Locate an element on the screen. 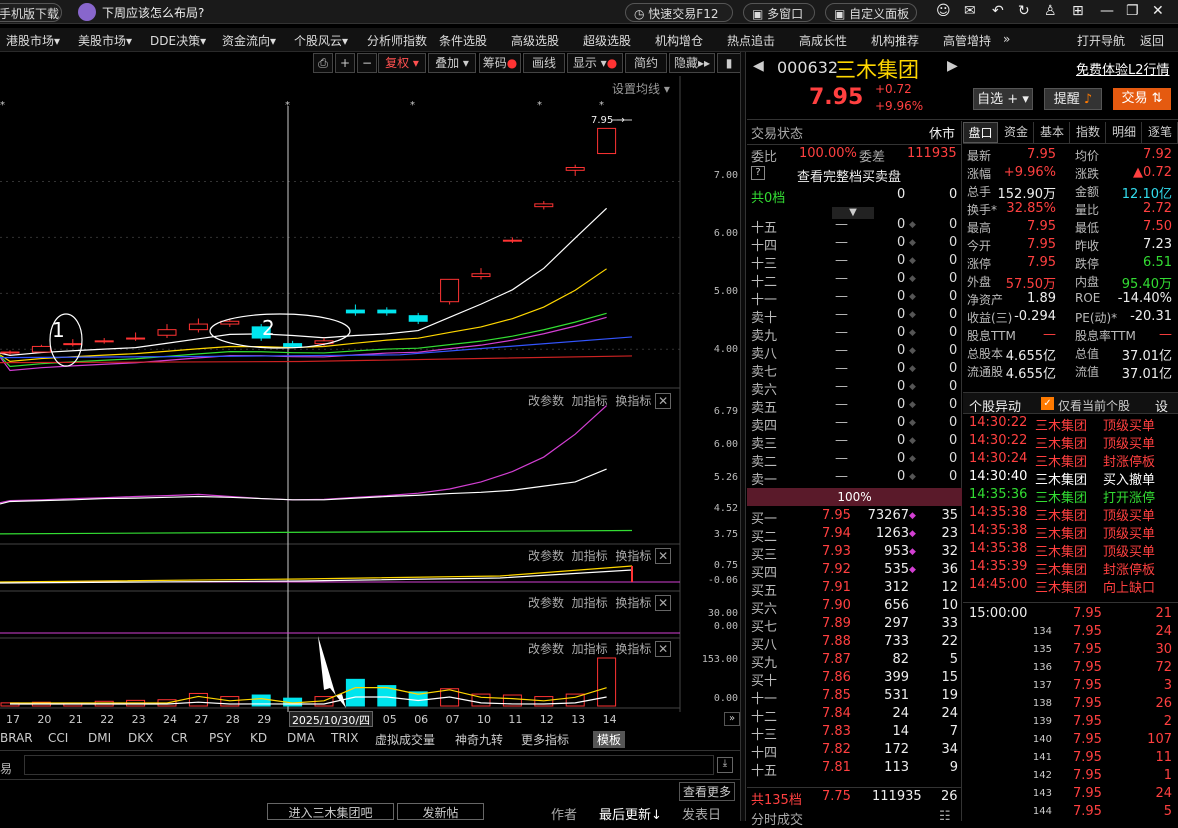  sell-level-row: 十三 —0 ◆ 0 is located at coordinates (854, 262).